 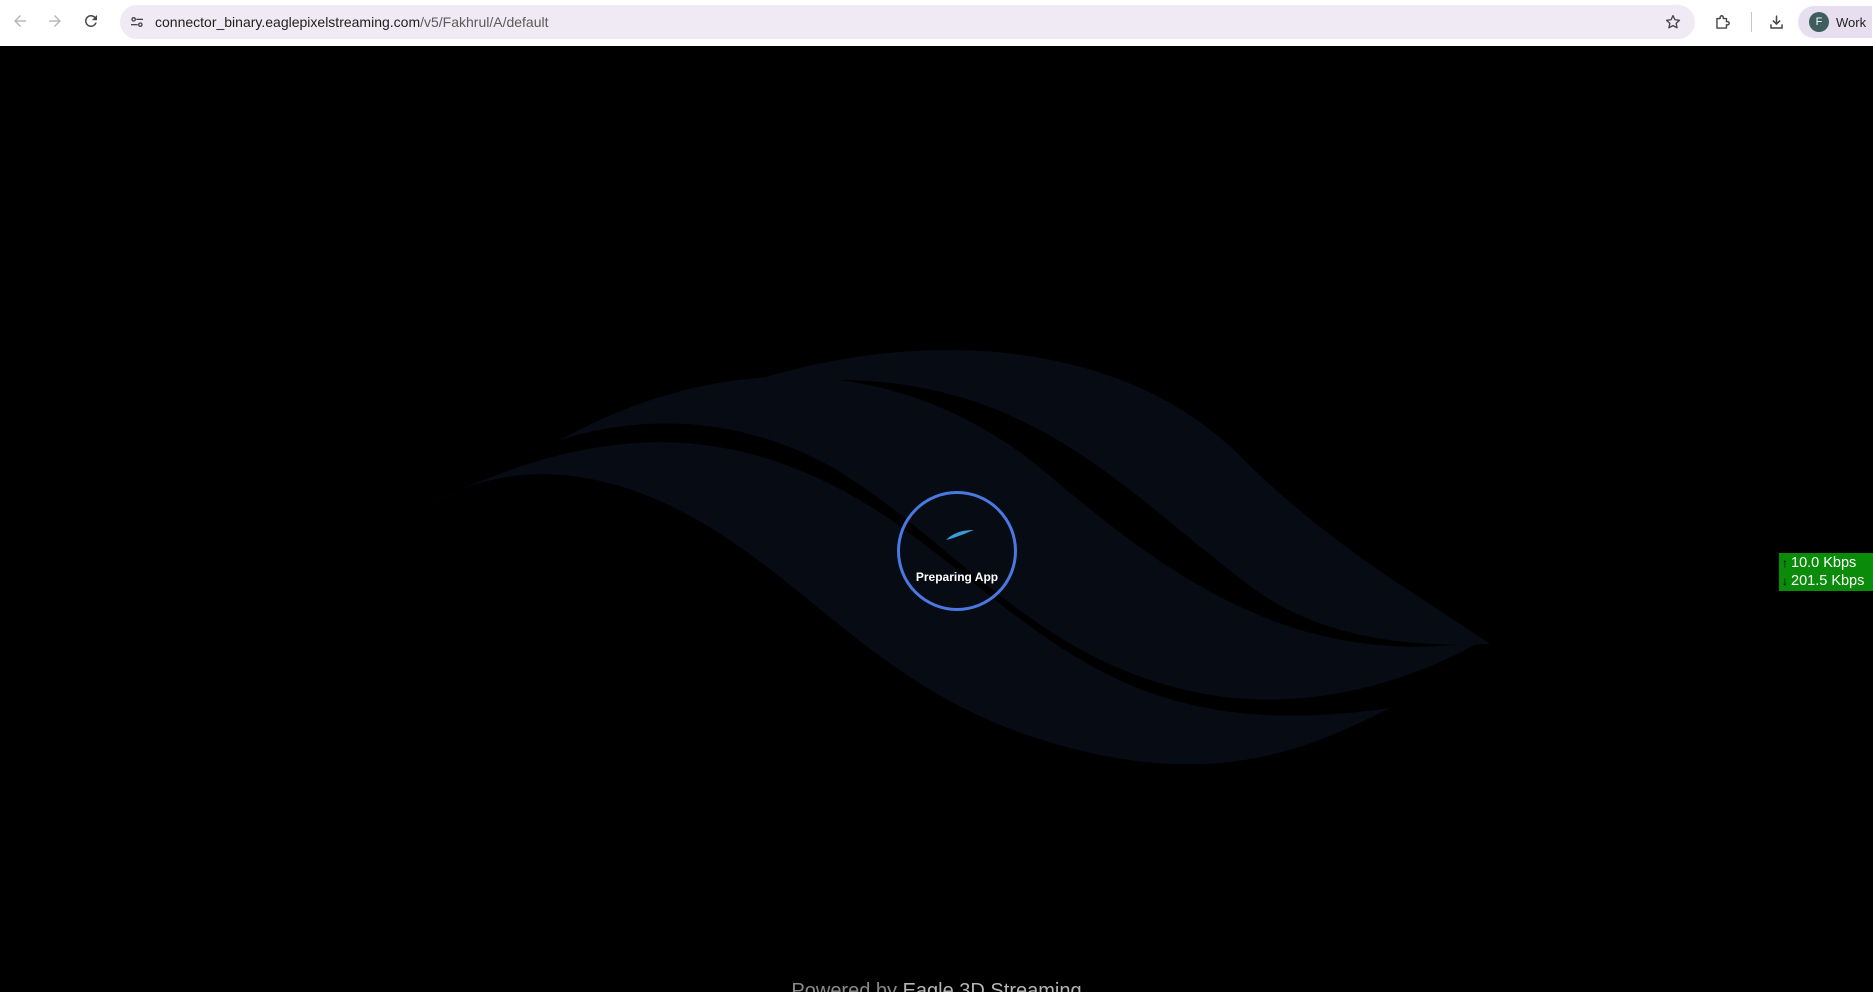 I want to click on footer-brand: Eagle 3D Streaming, so click(x=992, y=986).